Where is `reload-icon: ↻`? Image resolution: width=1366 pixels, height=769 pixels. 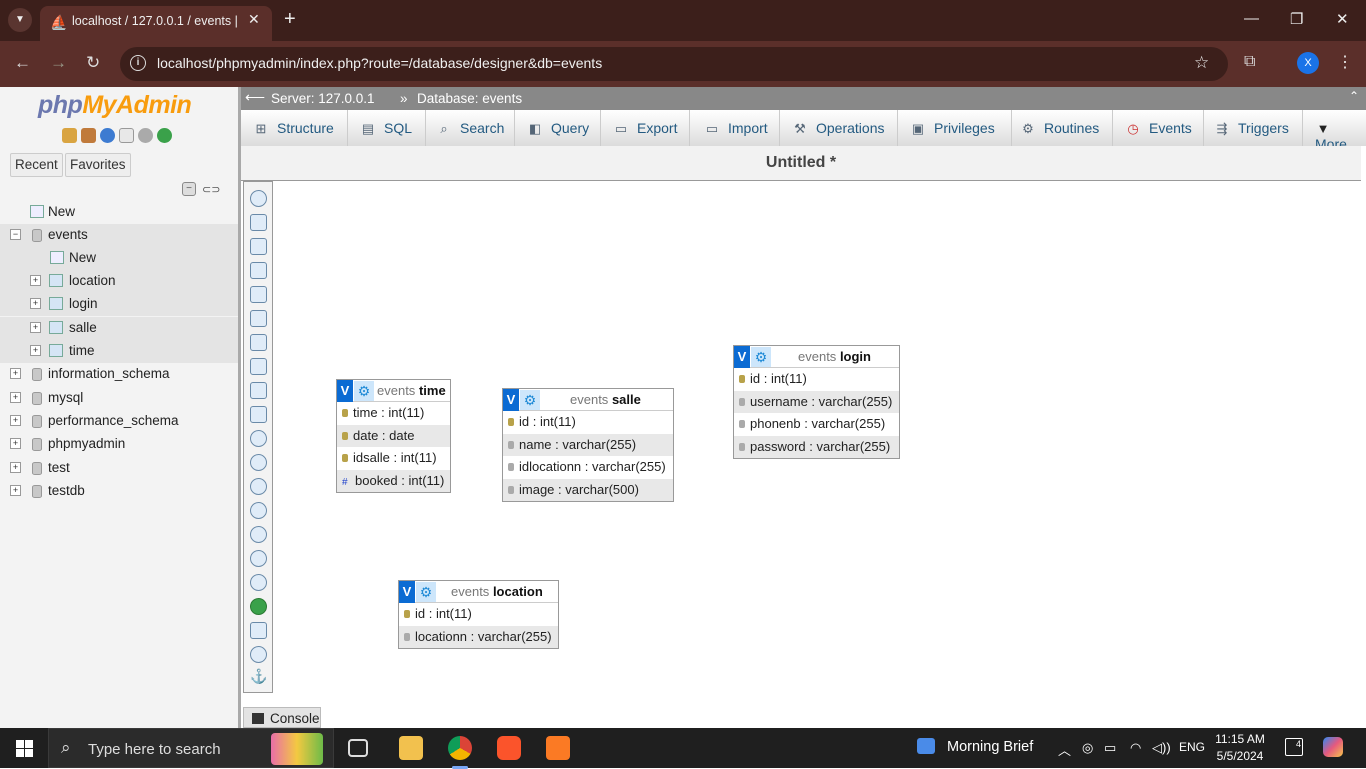 reload-icon: ↻ is located at coordinates (93, 63).